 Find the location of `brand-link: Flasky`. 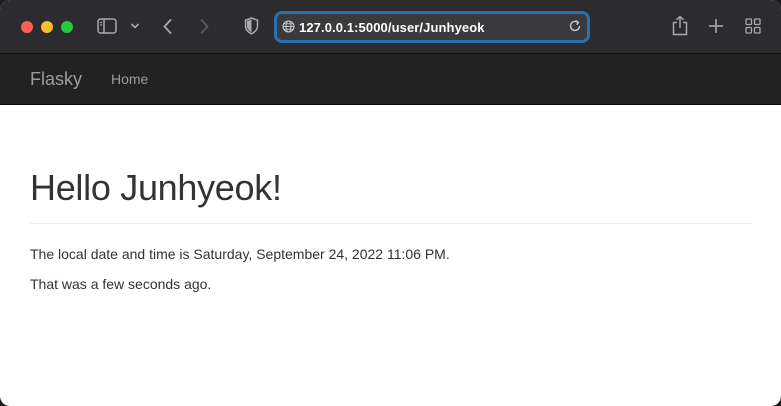

brand-link: Flasky is located at coordinates (56, 79).